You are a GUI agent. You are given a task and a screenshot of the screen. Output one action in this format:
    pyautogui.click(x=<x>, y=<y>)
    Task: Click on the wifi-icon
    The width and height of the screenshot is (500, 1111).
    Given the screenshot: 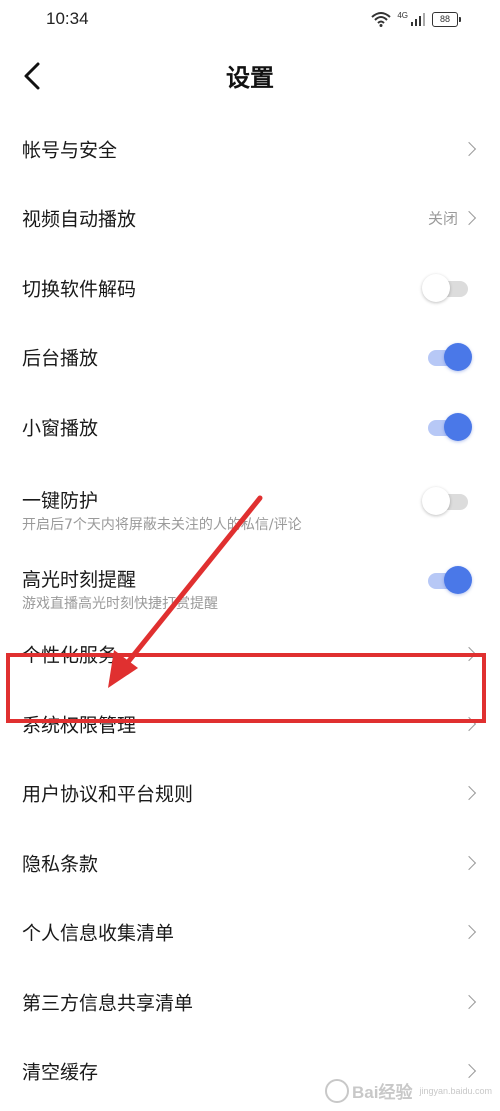 What is the action you would take?
    pyautogui.click(x=381, y=19)
    